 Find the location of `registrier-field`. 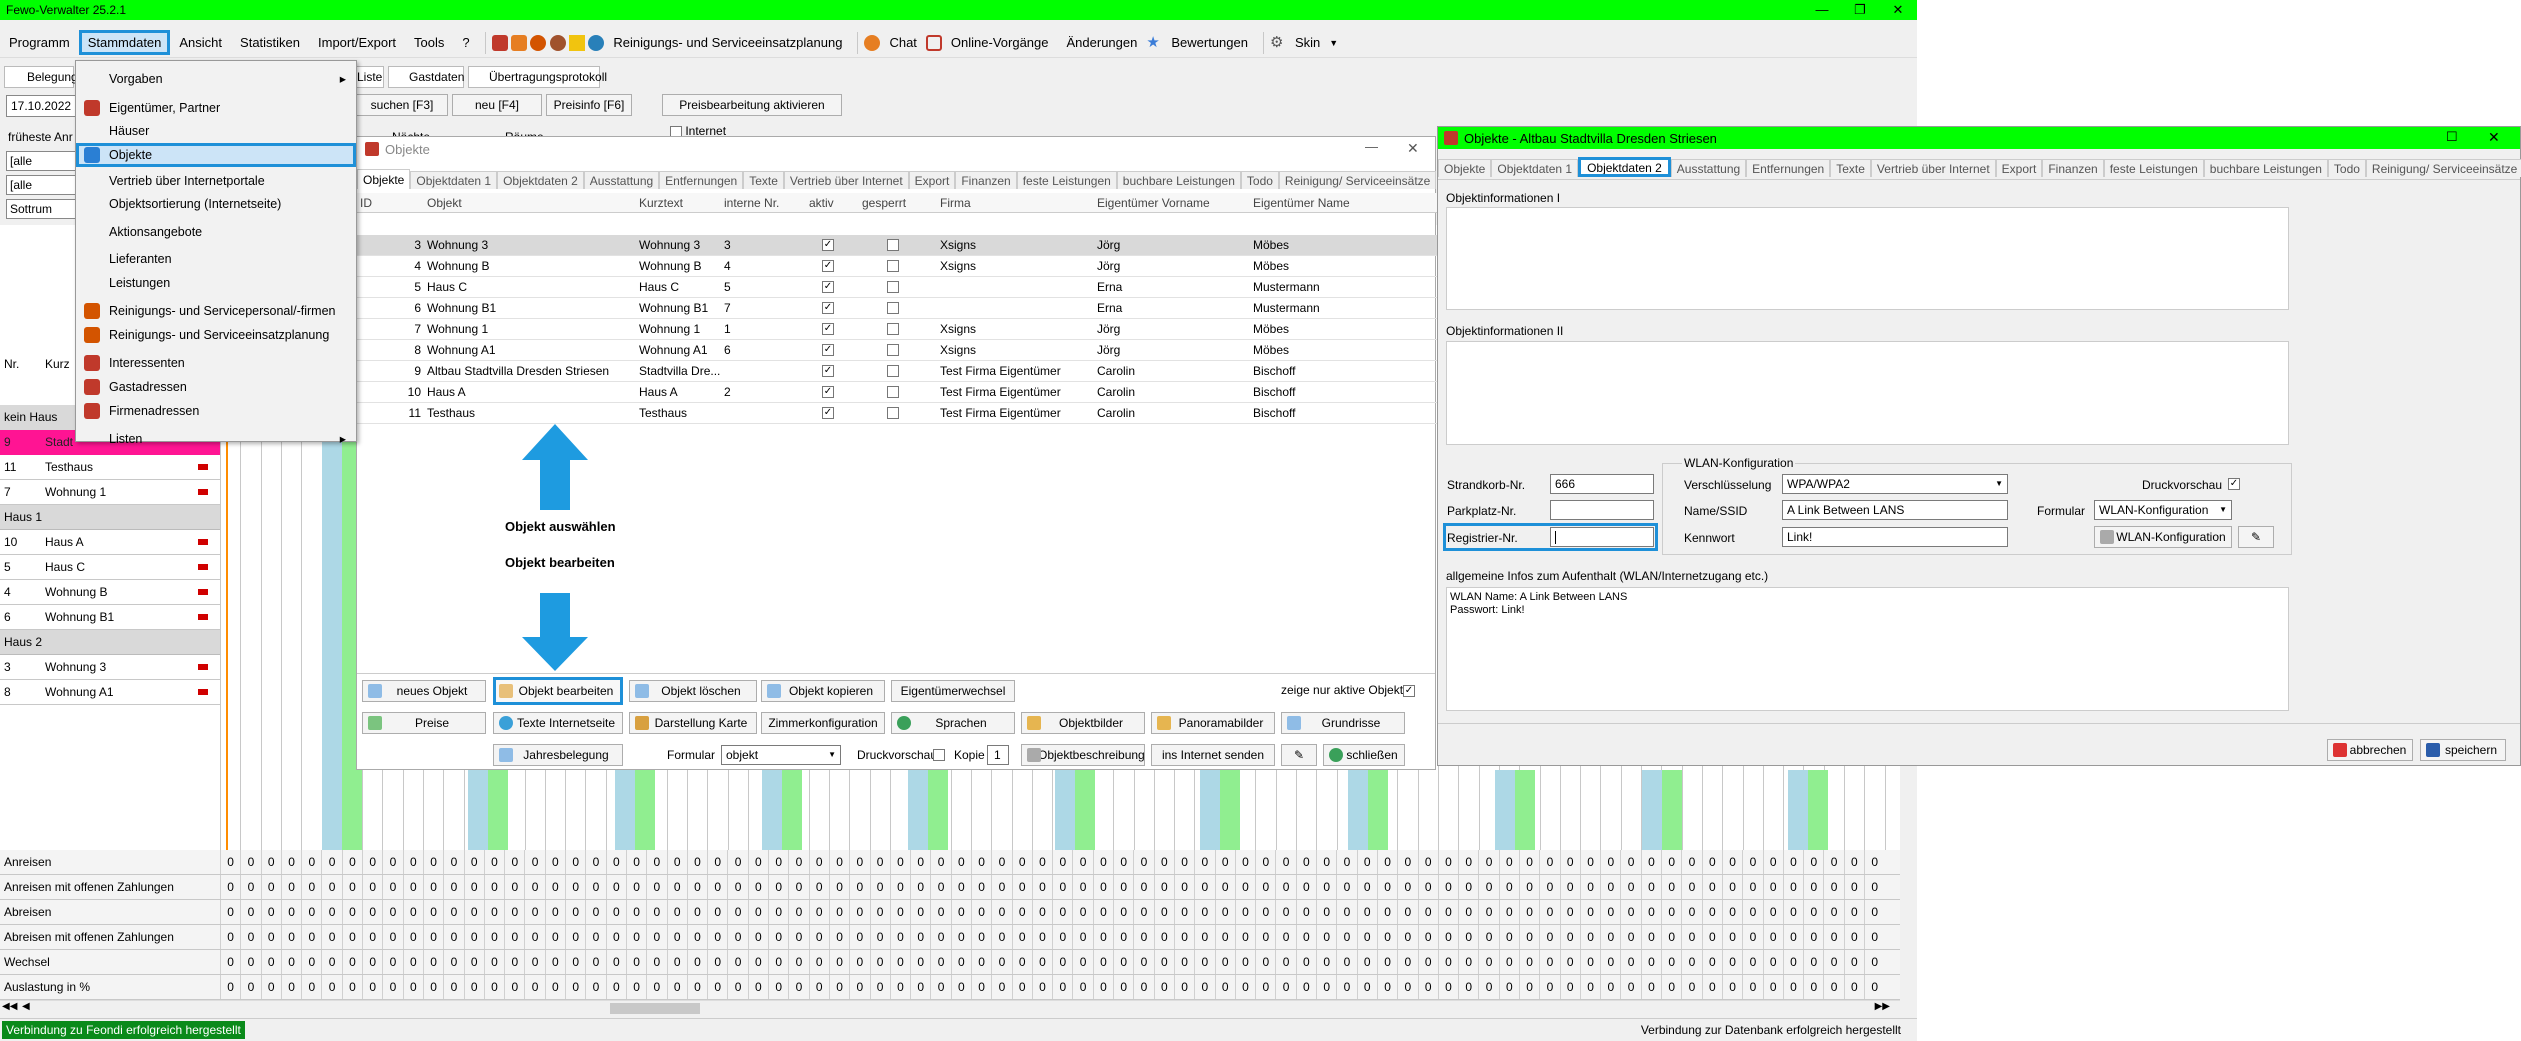

registrier-field is located at coordinates (1602, 537).